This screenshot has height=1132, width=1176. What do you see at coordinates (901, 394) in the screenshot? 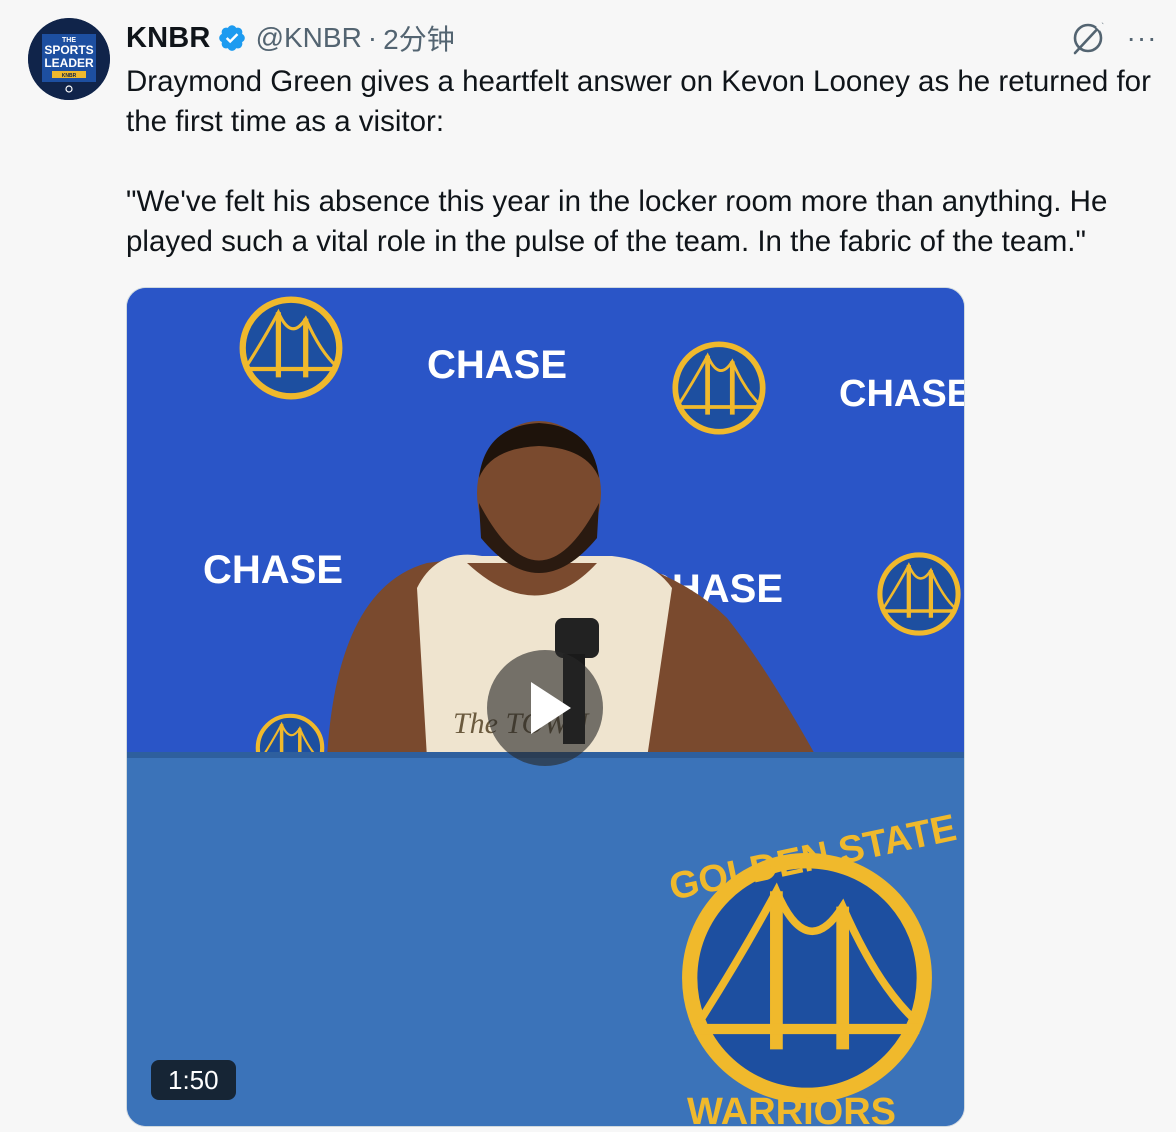
I see `chase-text-2: CHASE` at bounding box center [901, 394].